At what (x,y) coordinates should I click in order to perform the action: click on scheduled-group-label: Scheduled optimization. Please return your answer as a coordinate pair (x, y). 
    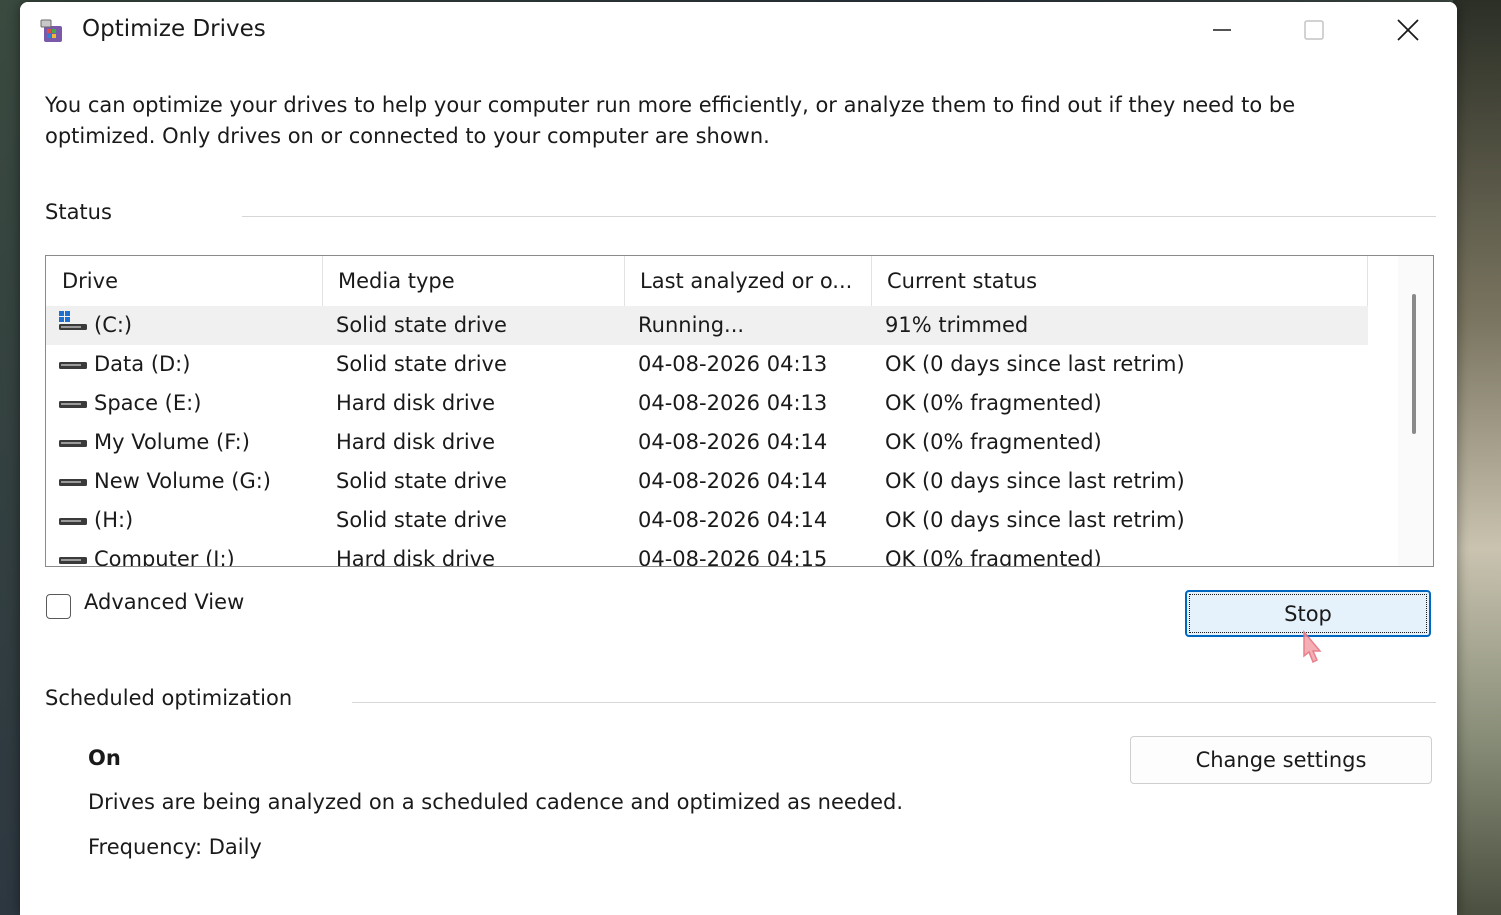
    Looking at the image, I should click on (169, 698).